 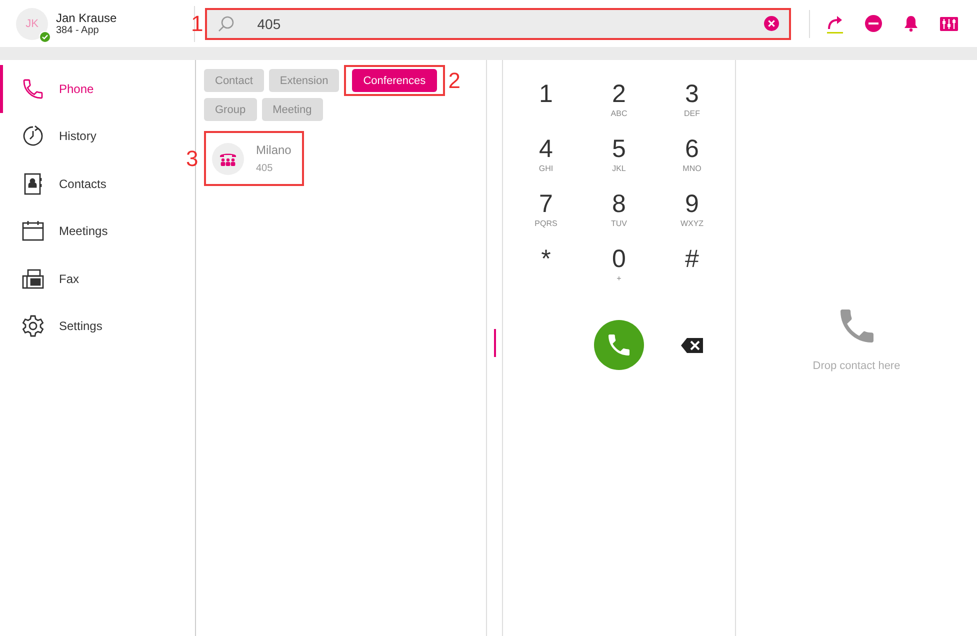 I want to click on dial-key: 9 WXYZ, so click(x=692, y=215).